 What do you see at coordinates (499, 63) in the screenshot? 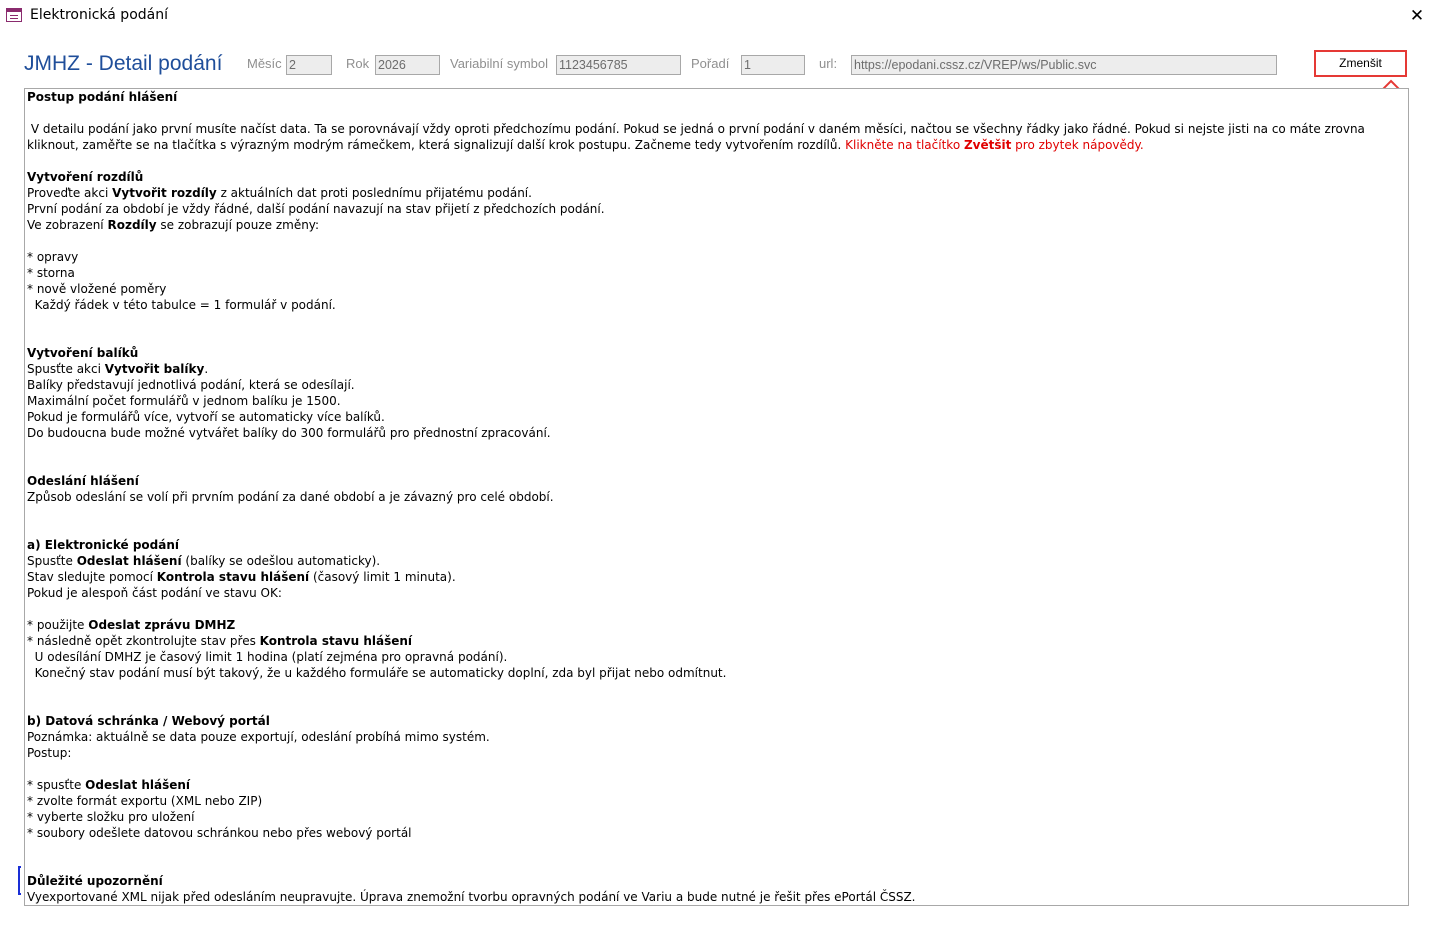
I see `variabilni-symbol-label: Variabilní symbol` at bounding box center [499, 63].